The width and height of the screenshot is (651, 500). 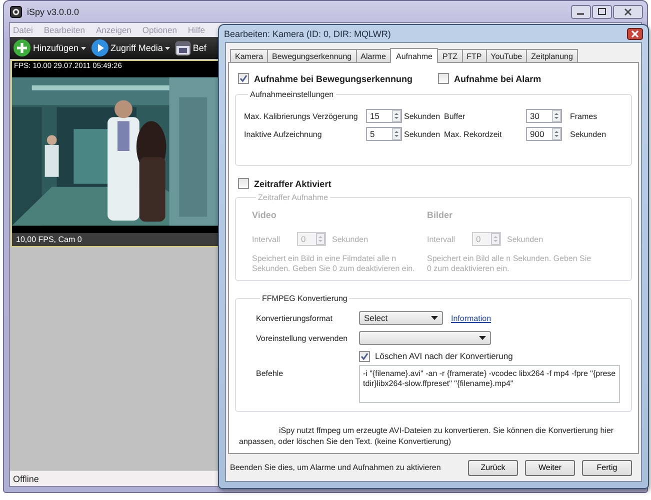 What do you see at coordinates (414, 55) in the screenshot?
I see `tab: Aufnahme` at bounding box center [414, 55].